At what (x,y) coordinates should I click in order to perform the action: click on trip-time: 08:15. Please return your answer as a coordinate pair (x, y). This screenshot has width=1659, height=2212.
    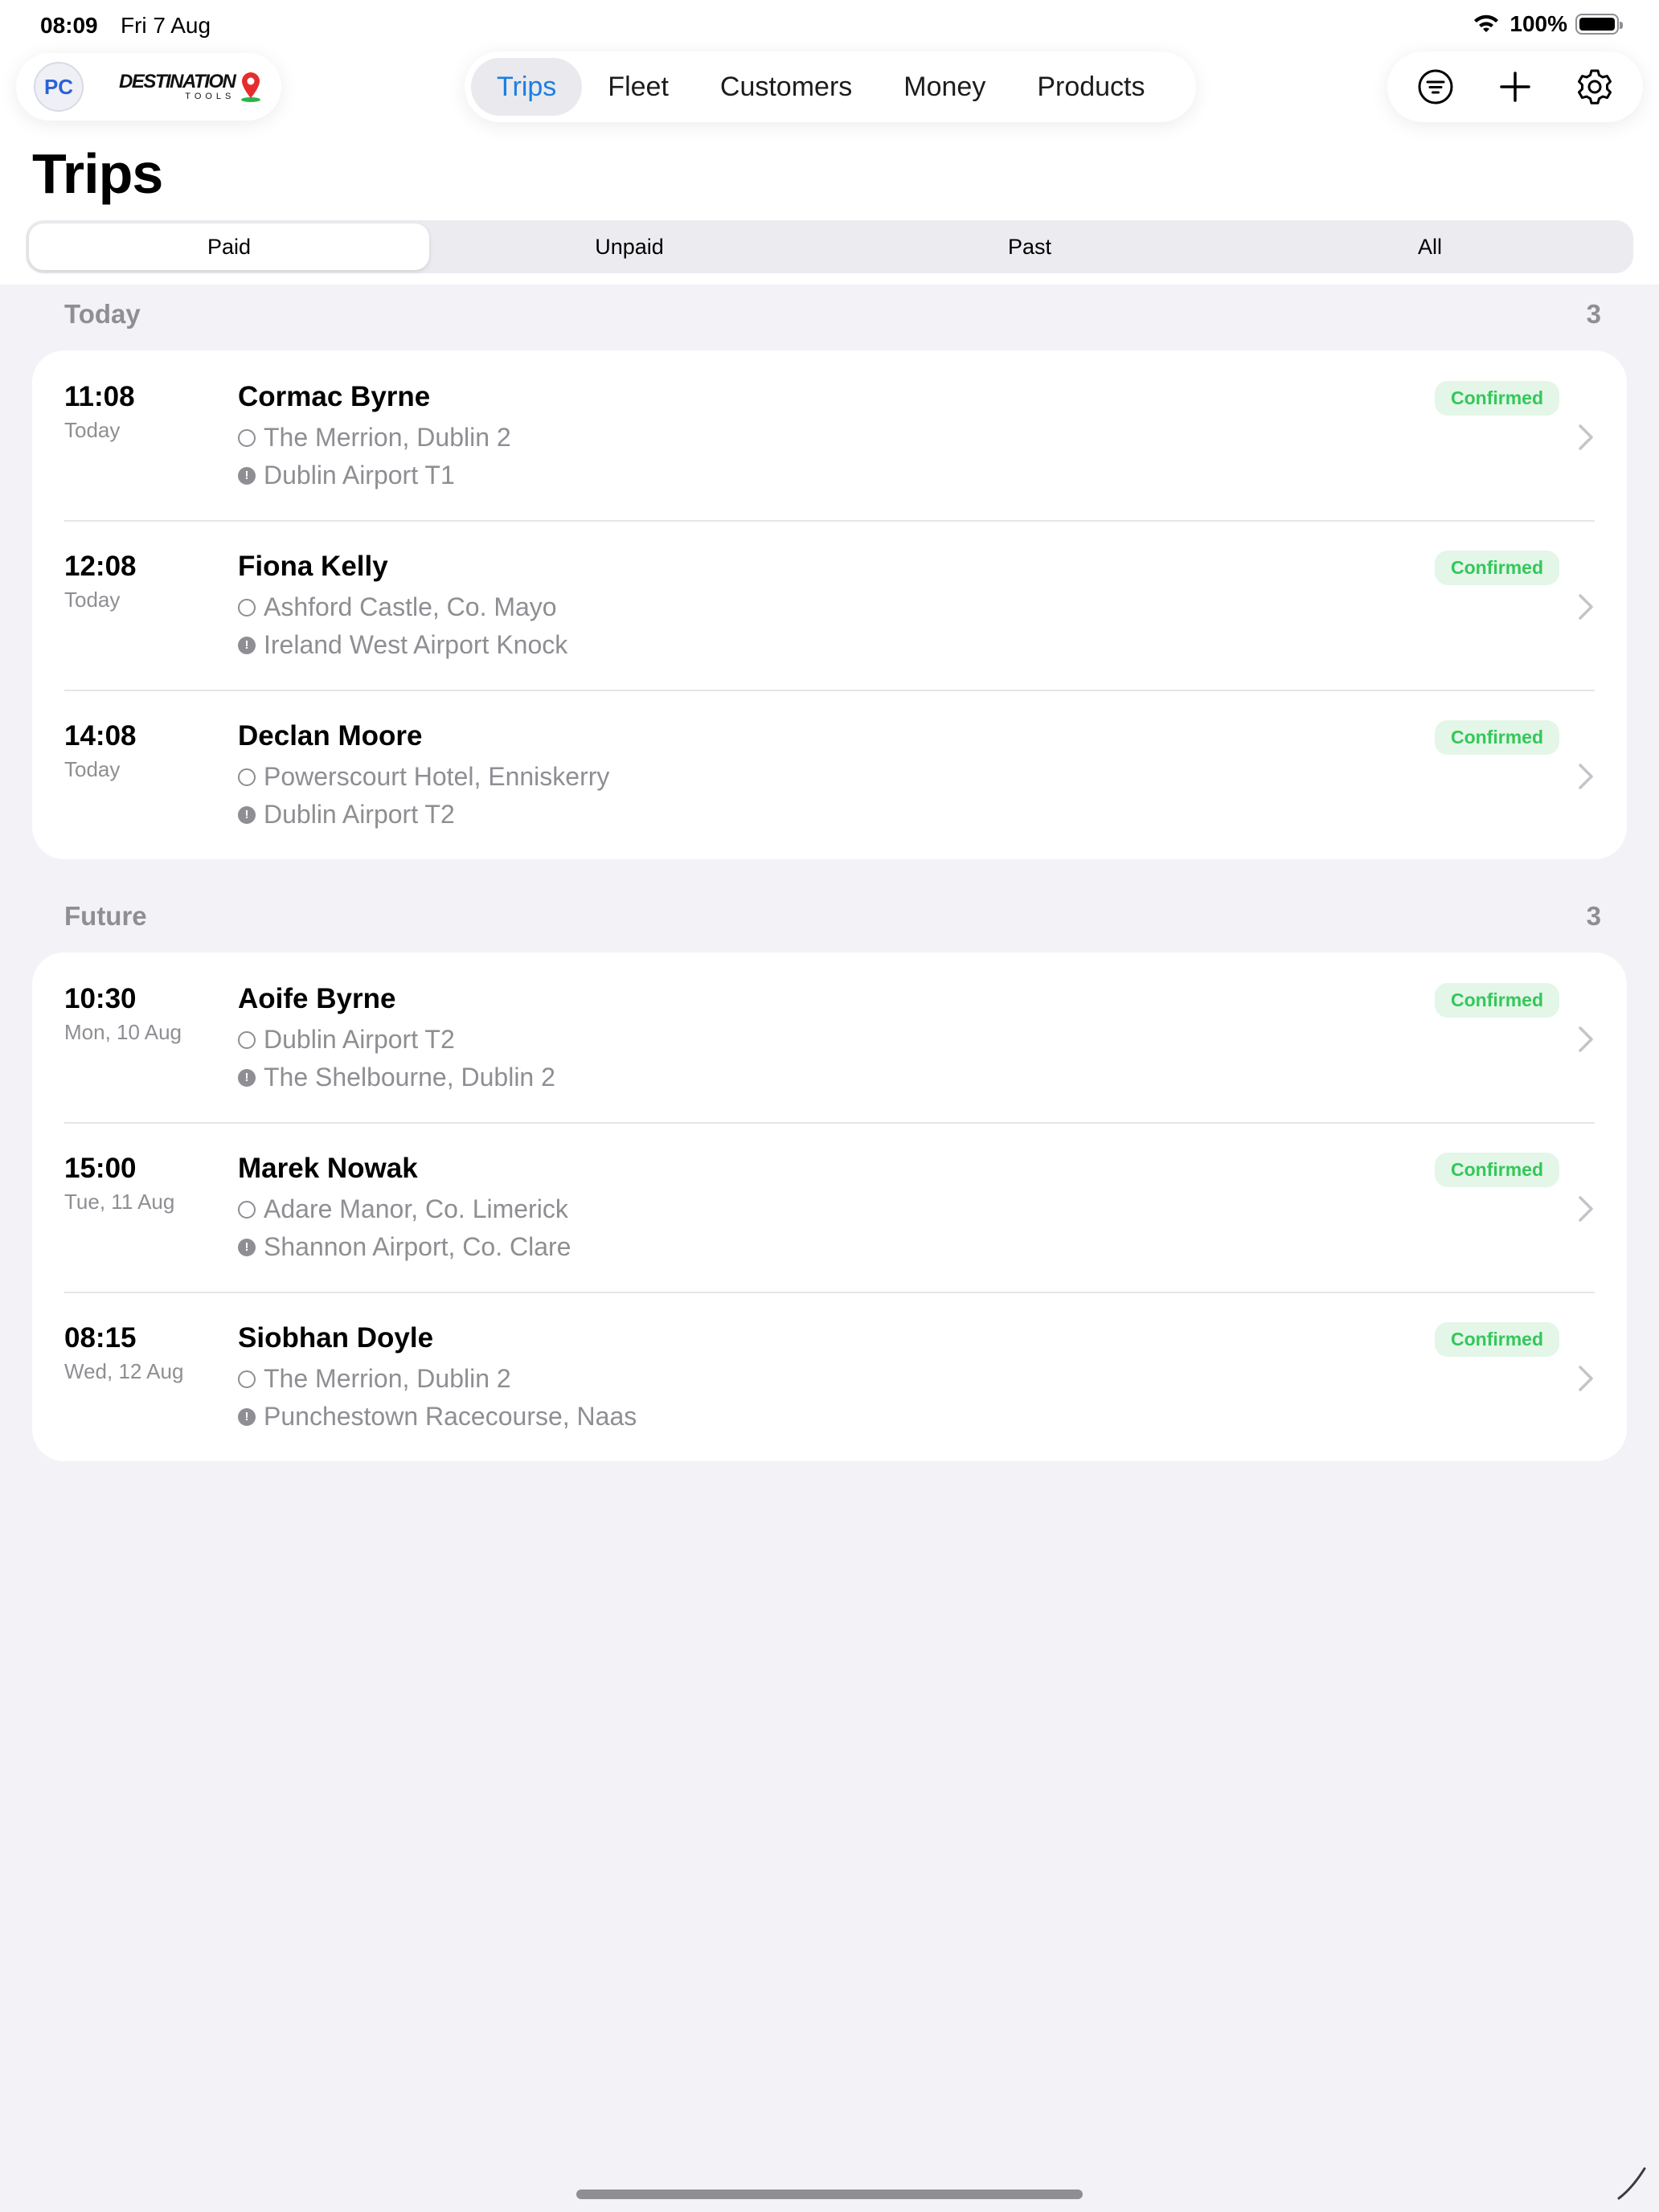
    Looking at the image, I should click on (100, 1338).